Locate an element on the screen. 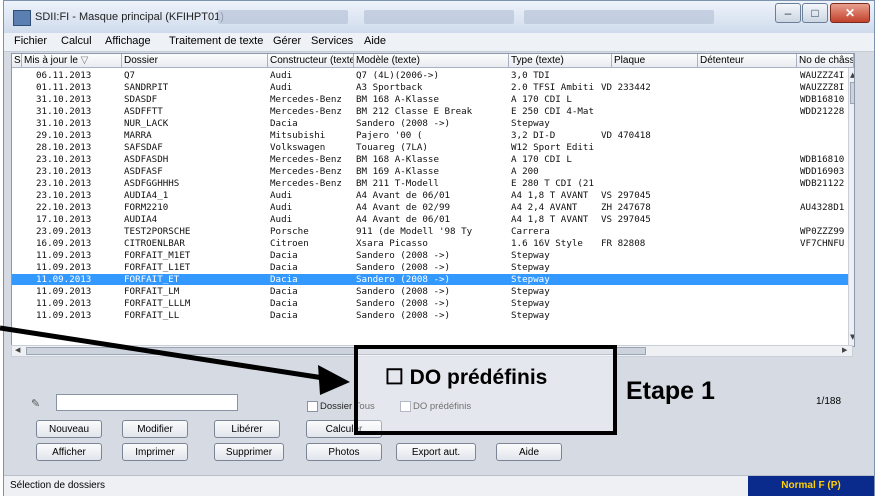 The width and height of the screenshot is (877, 498). callout-box is located at coordinates (485, 390).